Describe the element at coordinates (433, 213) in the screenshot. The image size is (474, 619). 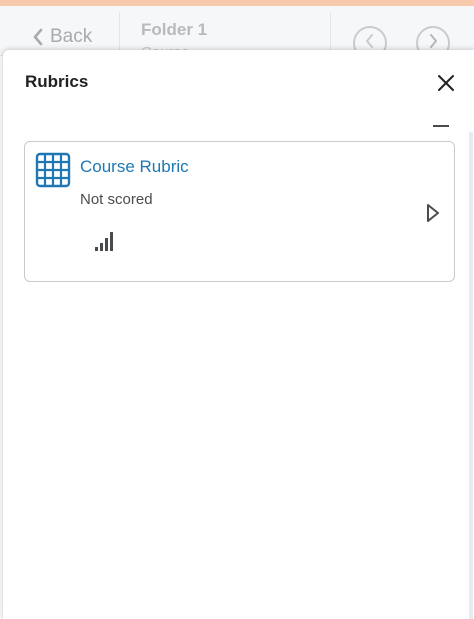
I see `expand-button` at that location.